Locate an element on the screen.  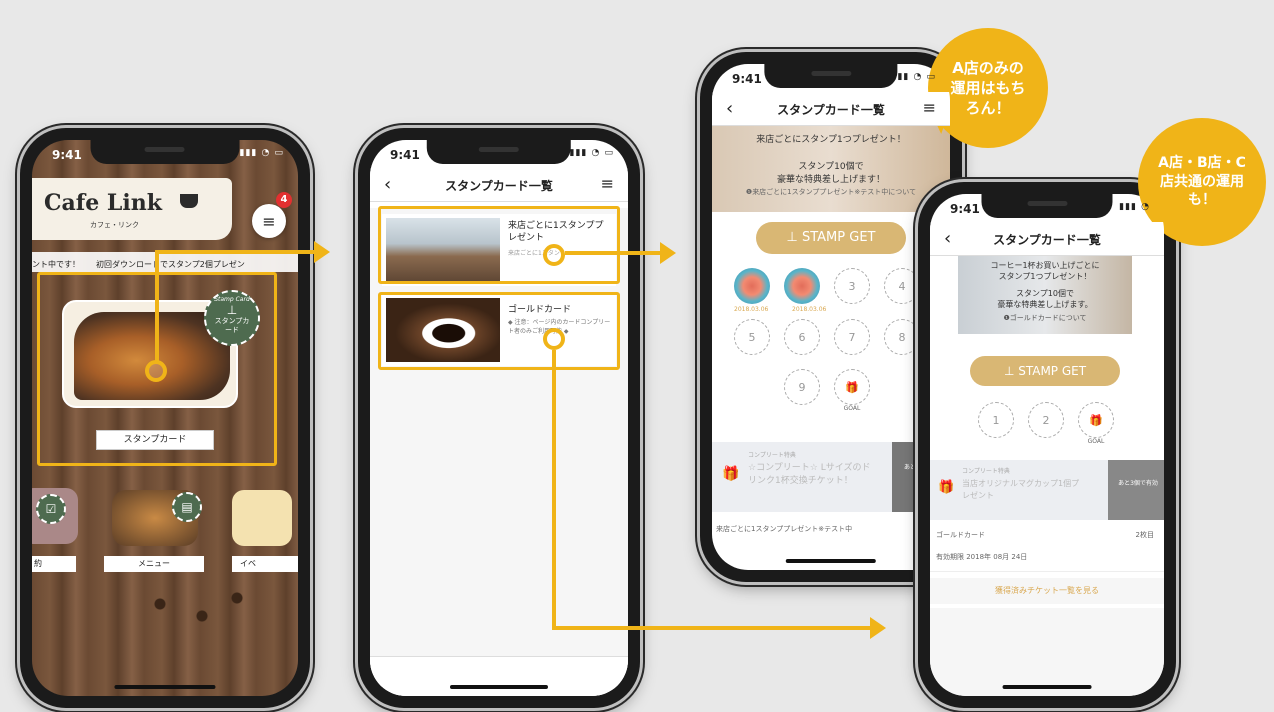
reserve-icon: ☑ is located at coordinates (51, 509).